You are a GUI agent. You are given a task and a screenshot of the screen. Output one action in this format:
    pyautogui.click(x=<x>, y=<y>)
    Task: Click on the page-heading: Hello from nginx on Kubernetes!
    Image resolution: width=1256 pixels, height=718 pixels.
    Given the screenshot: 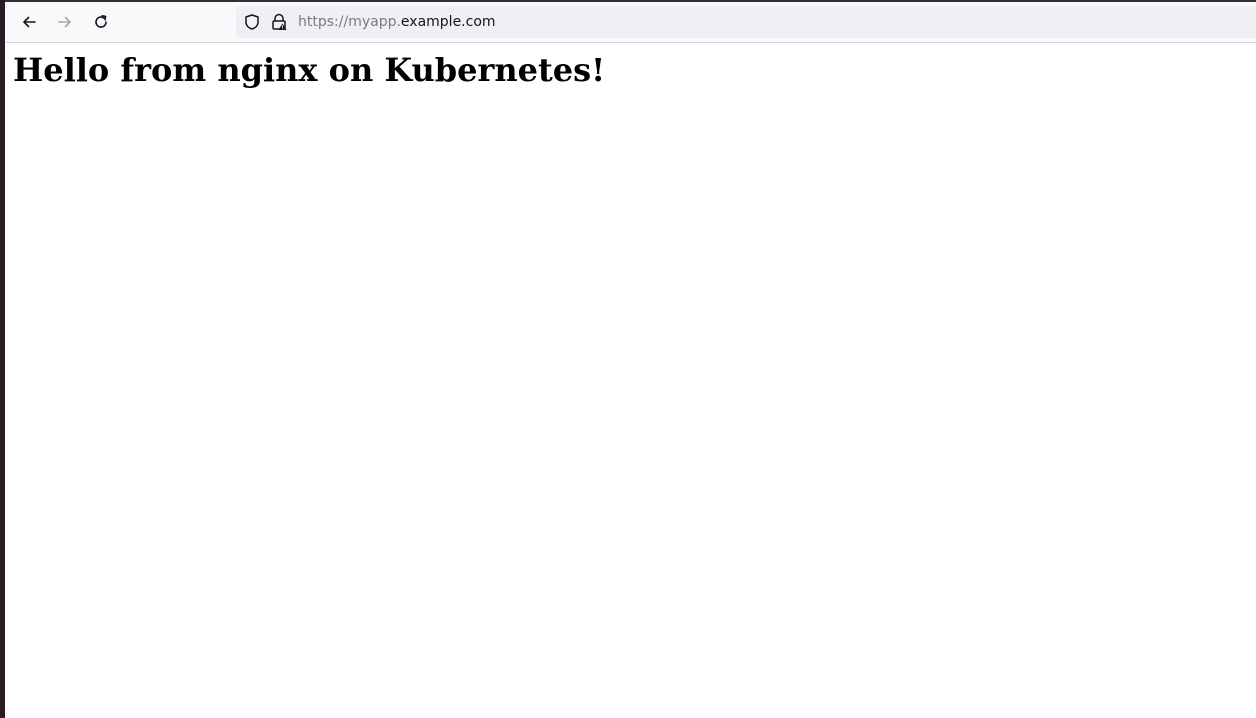 What is the action you would take?
    pyautogui.click(x=309, y=70)
    